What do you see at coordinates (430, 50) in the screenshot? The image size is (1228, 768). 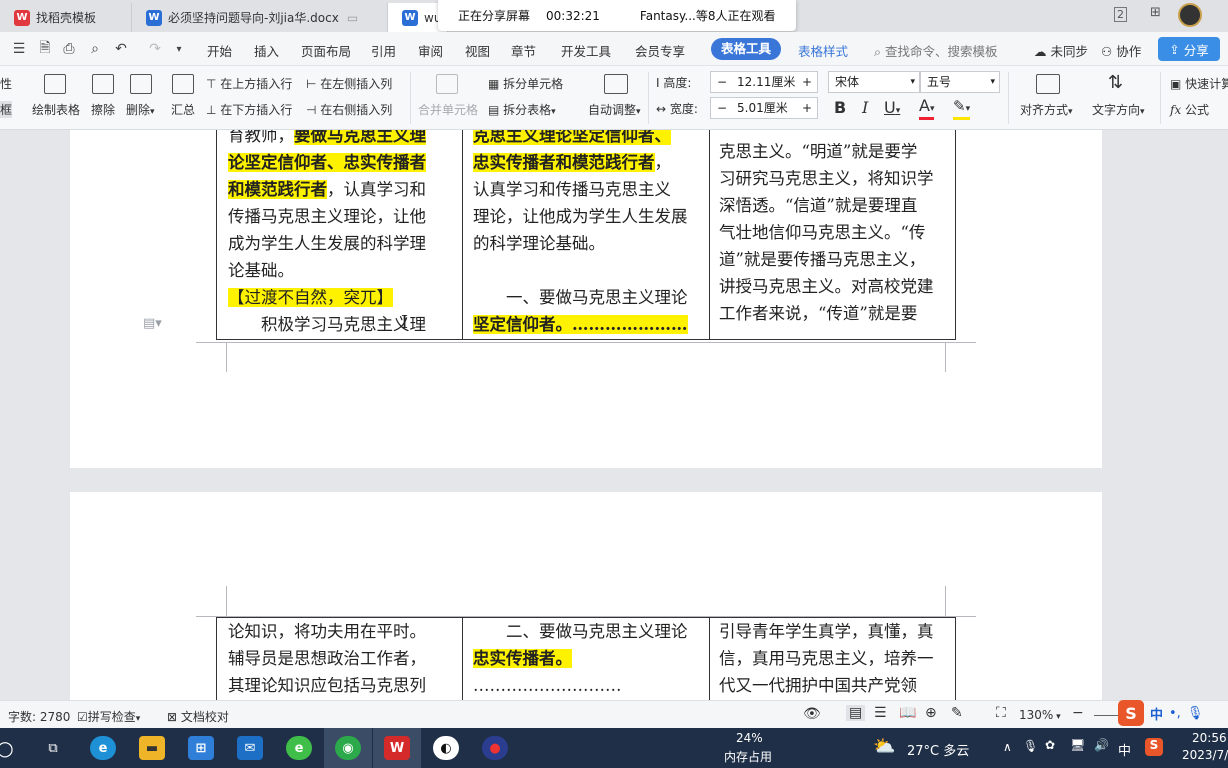 I see `menu-review: 审阅` at bounding box center [430, 50].